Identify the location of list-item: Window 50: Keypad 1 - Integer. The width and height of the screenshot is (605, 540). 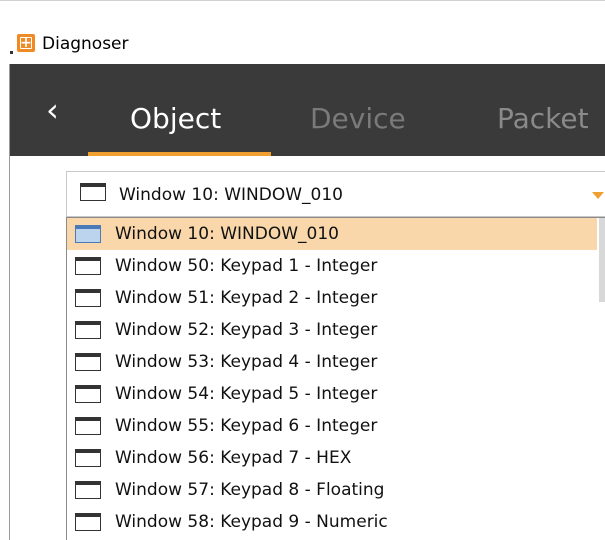
(332, 266).